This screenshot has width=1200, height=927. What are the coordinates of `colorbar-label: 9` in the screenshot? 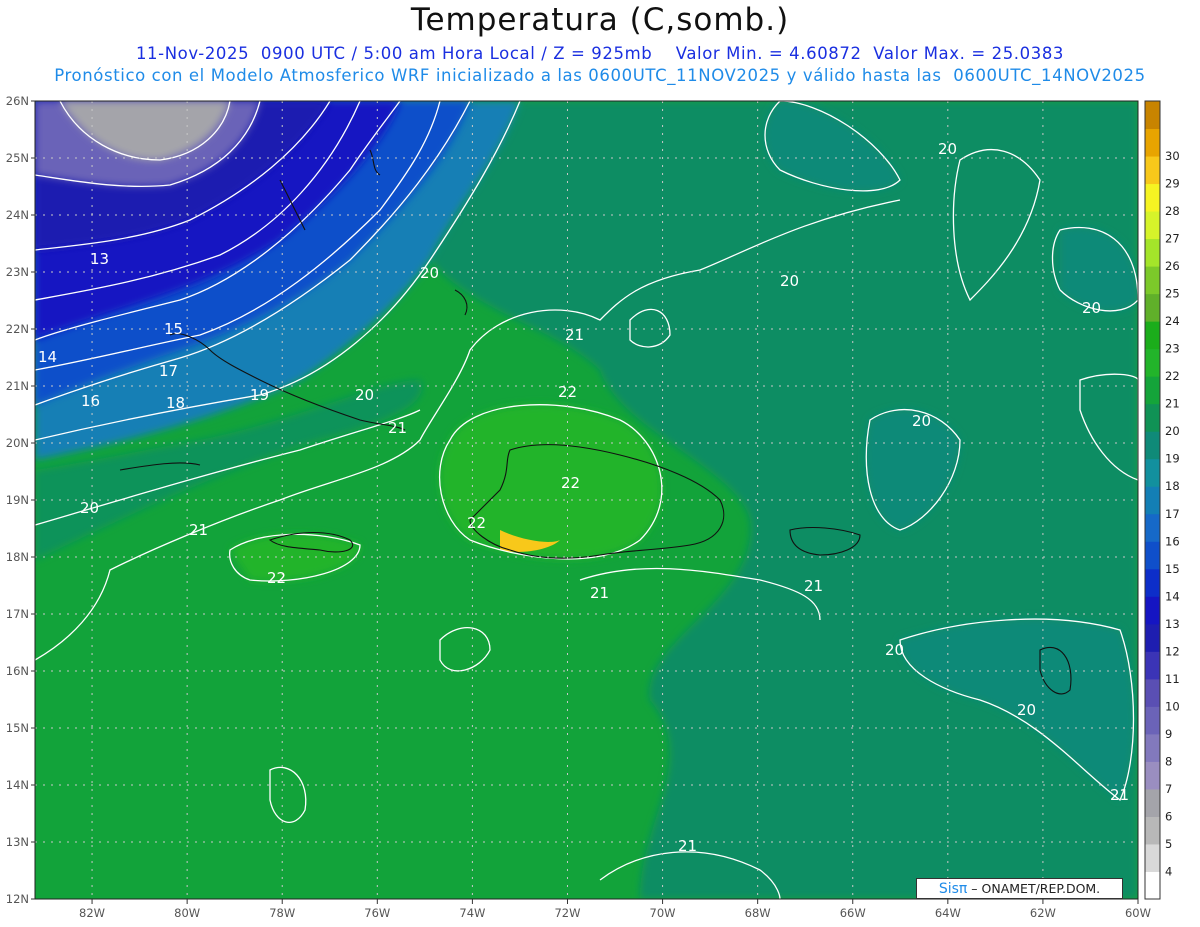 It's located at (1168, 734).